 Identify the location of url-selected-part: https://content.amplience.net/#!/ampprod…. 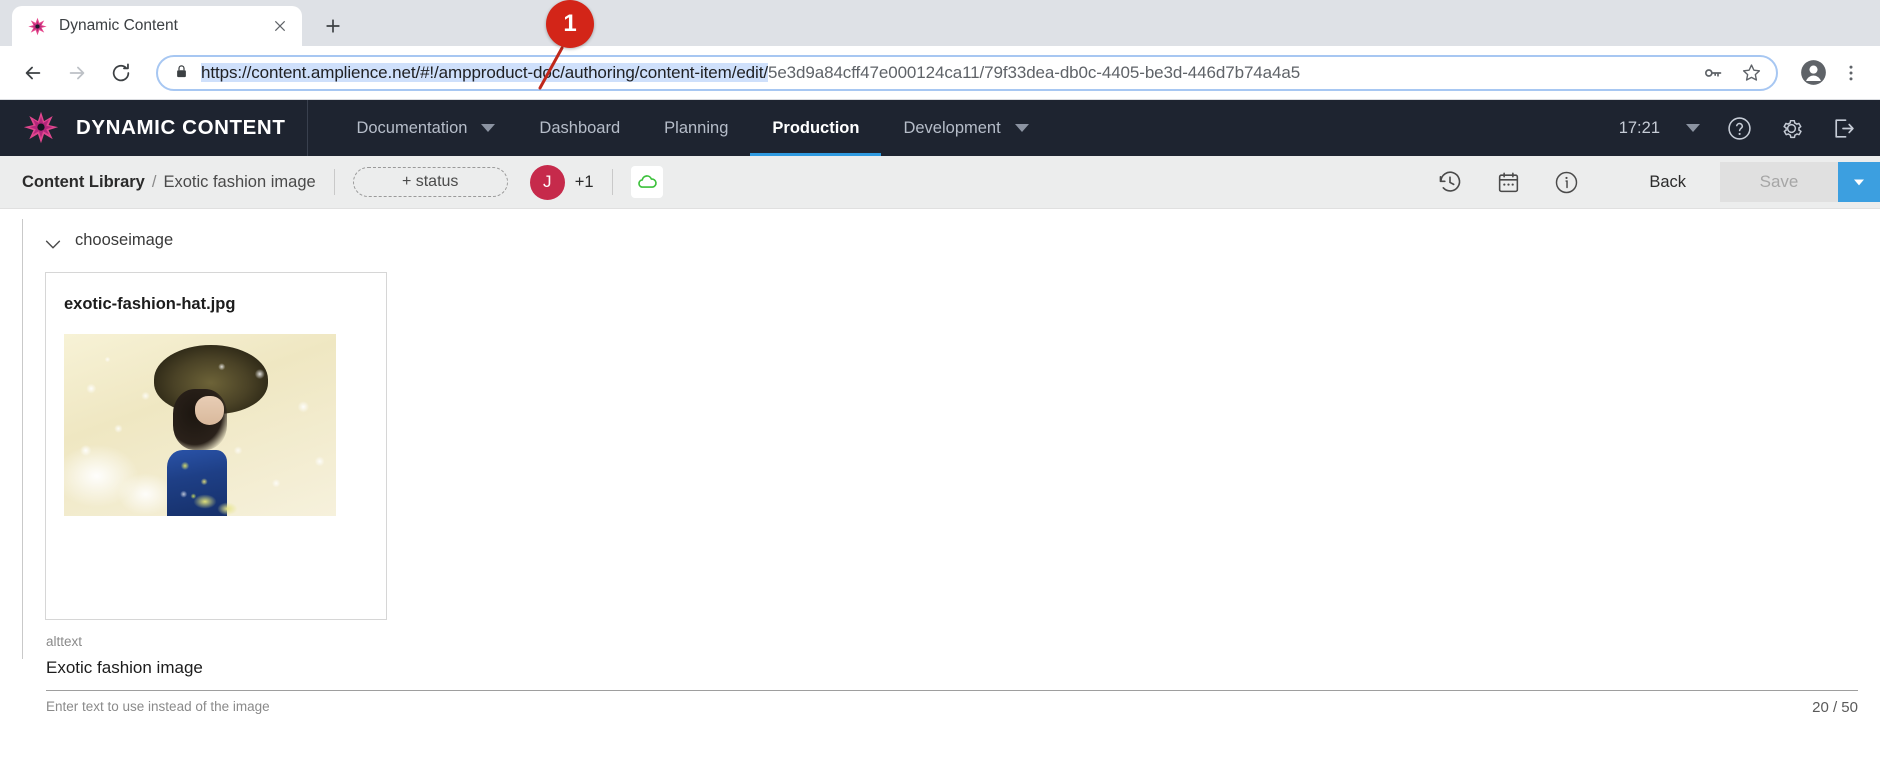
(484, 72).